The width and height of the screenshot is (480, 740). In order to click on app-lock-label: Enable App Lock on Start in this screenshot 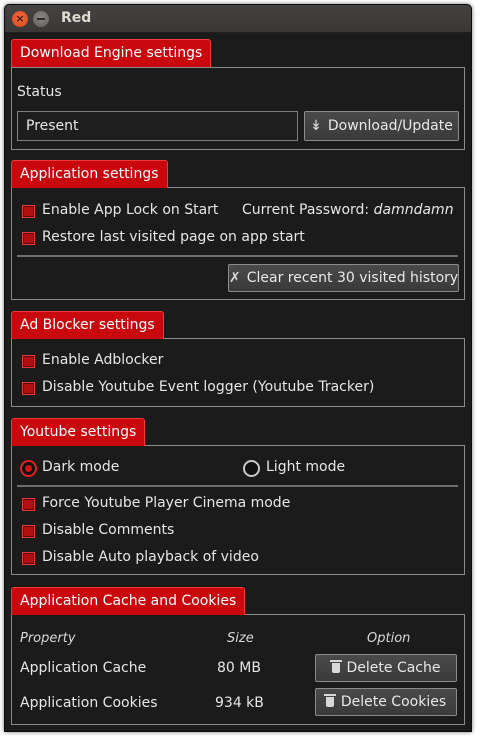, I will do `click(130, 210)`.